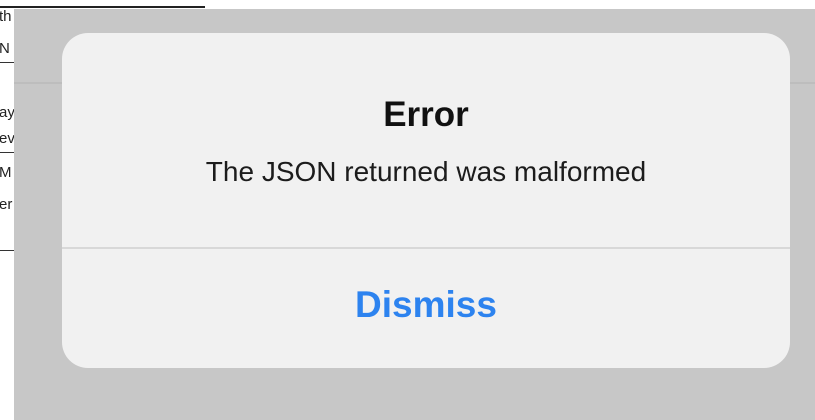  Describe the element at coordinates (426, 171) in the screenshot. I see `alert-message: The JSON returned was malformed` at that location.